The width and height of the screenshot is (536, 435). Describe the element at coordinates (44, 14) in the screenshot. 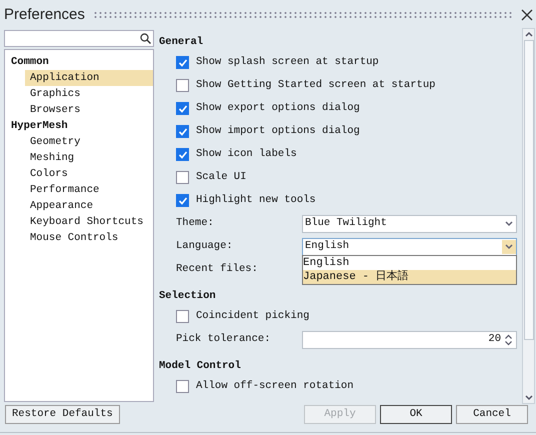

I see `window-title: Preferences` at that location.